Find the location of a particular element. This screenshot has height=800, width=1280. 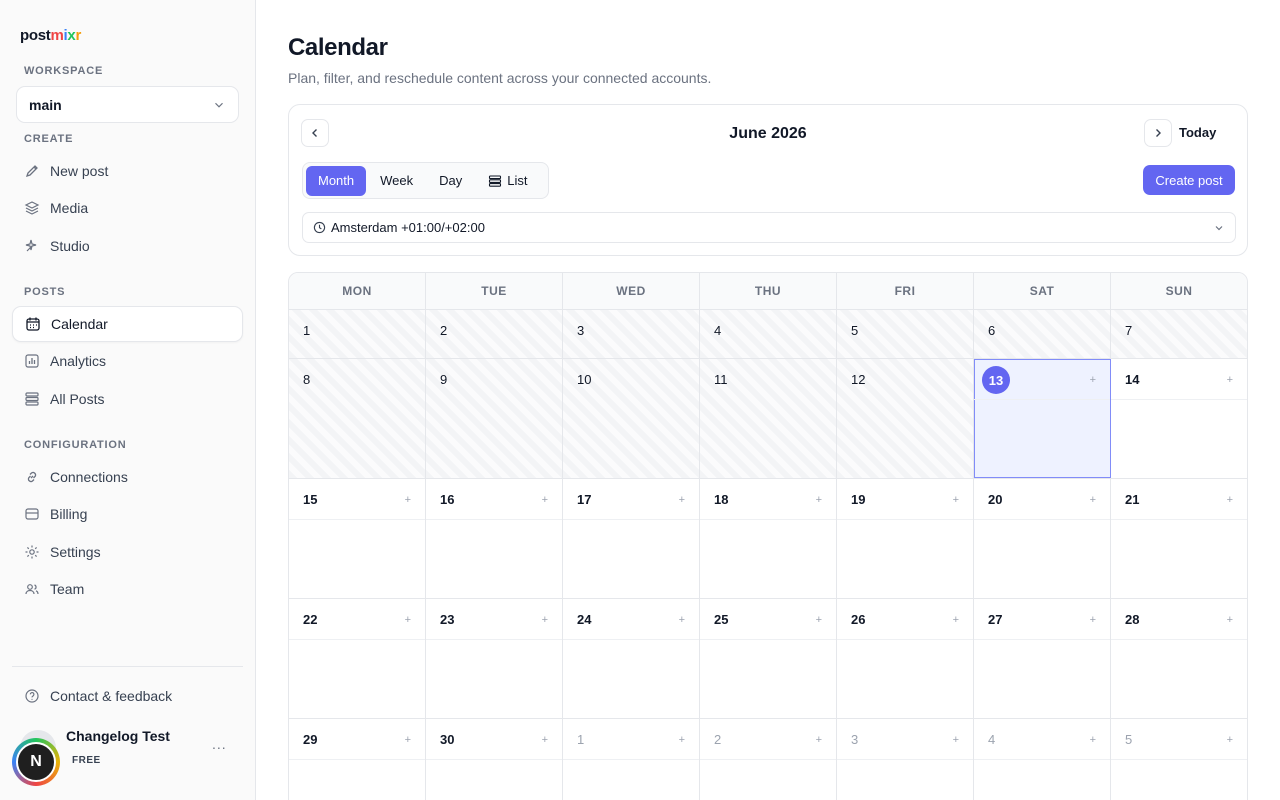

calendar-day-cell: 20 + is located at coordinates (1042, 538).